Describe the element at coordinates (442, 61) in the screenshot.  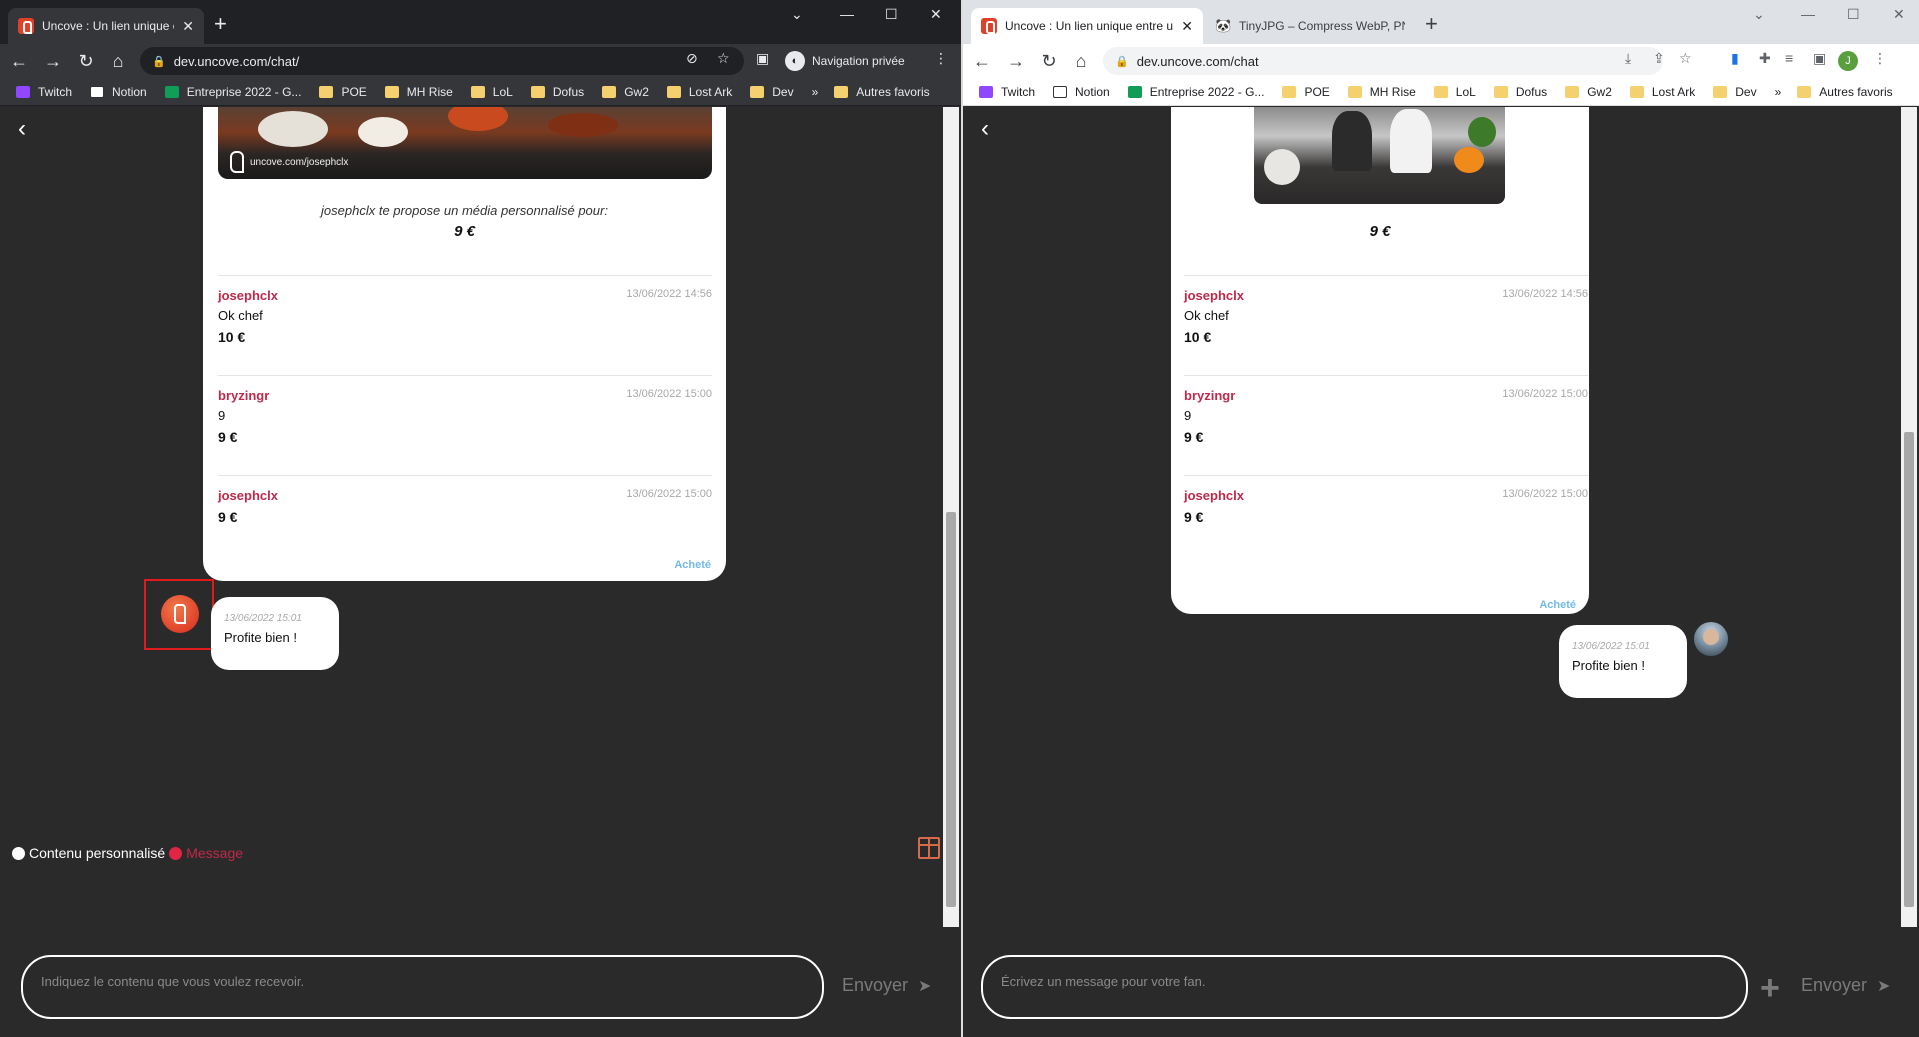
I see `address-bar: 🔒 dev.uncove.com/chat/` at that location.